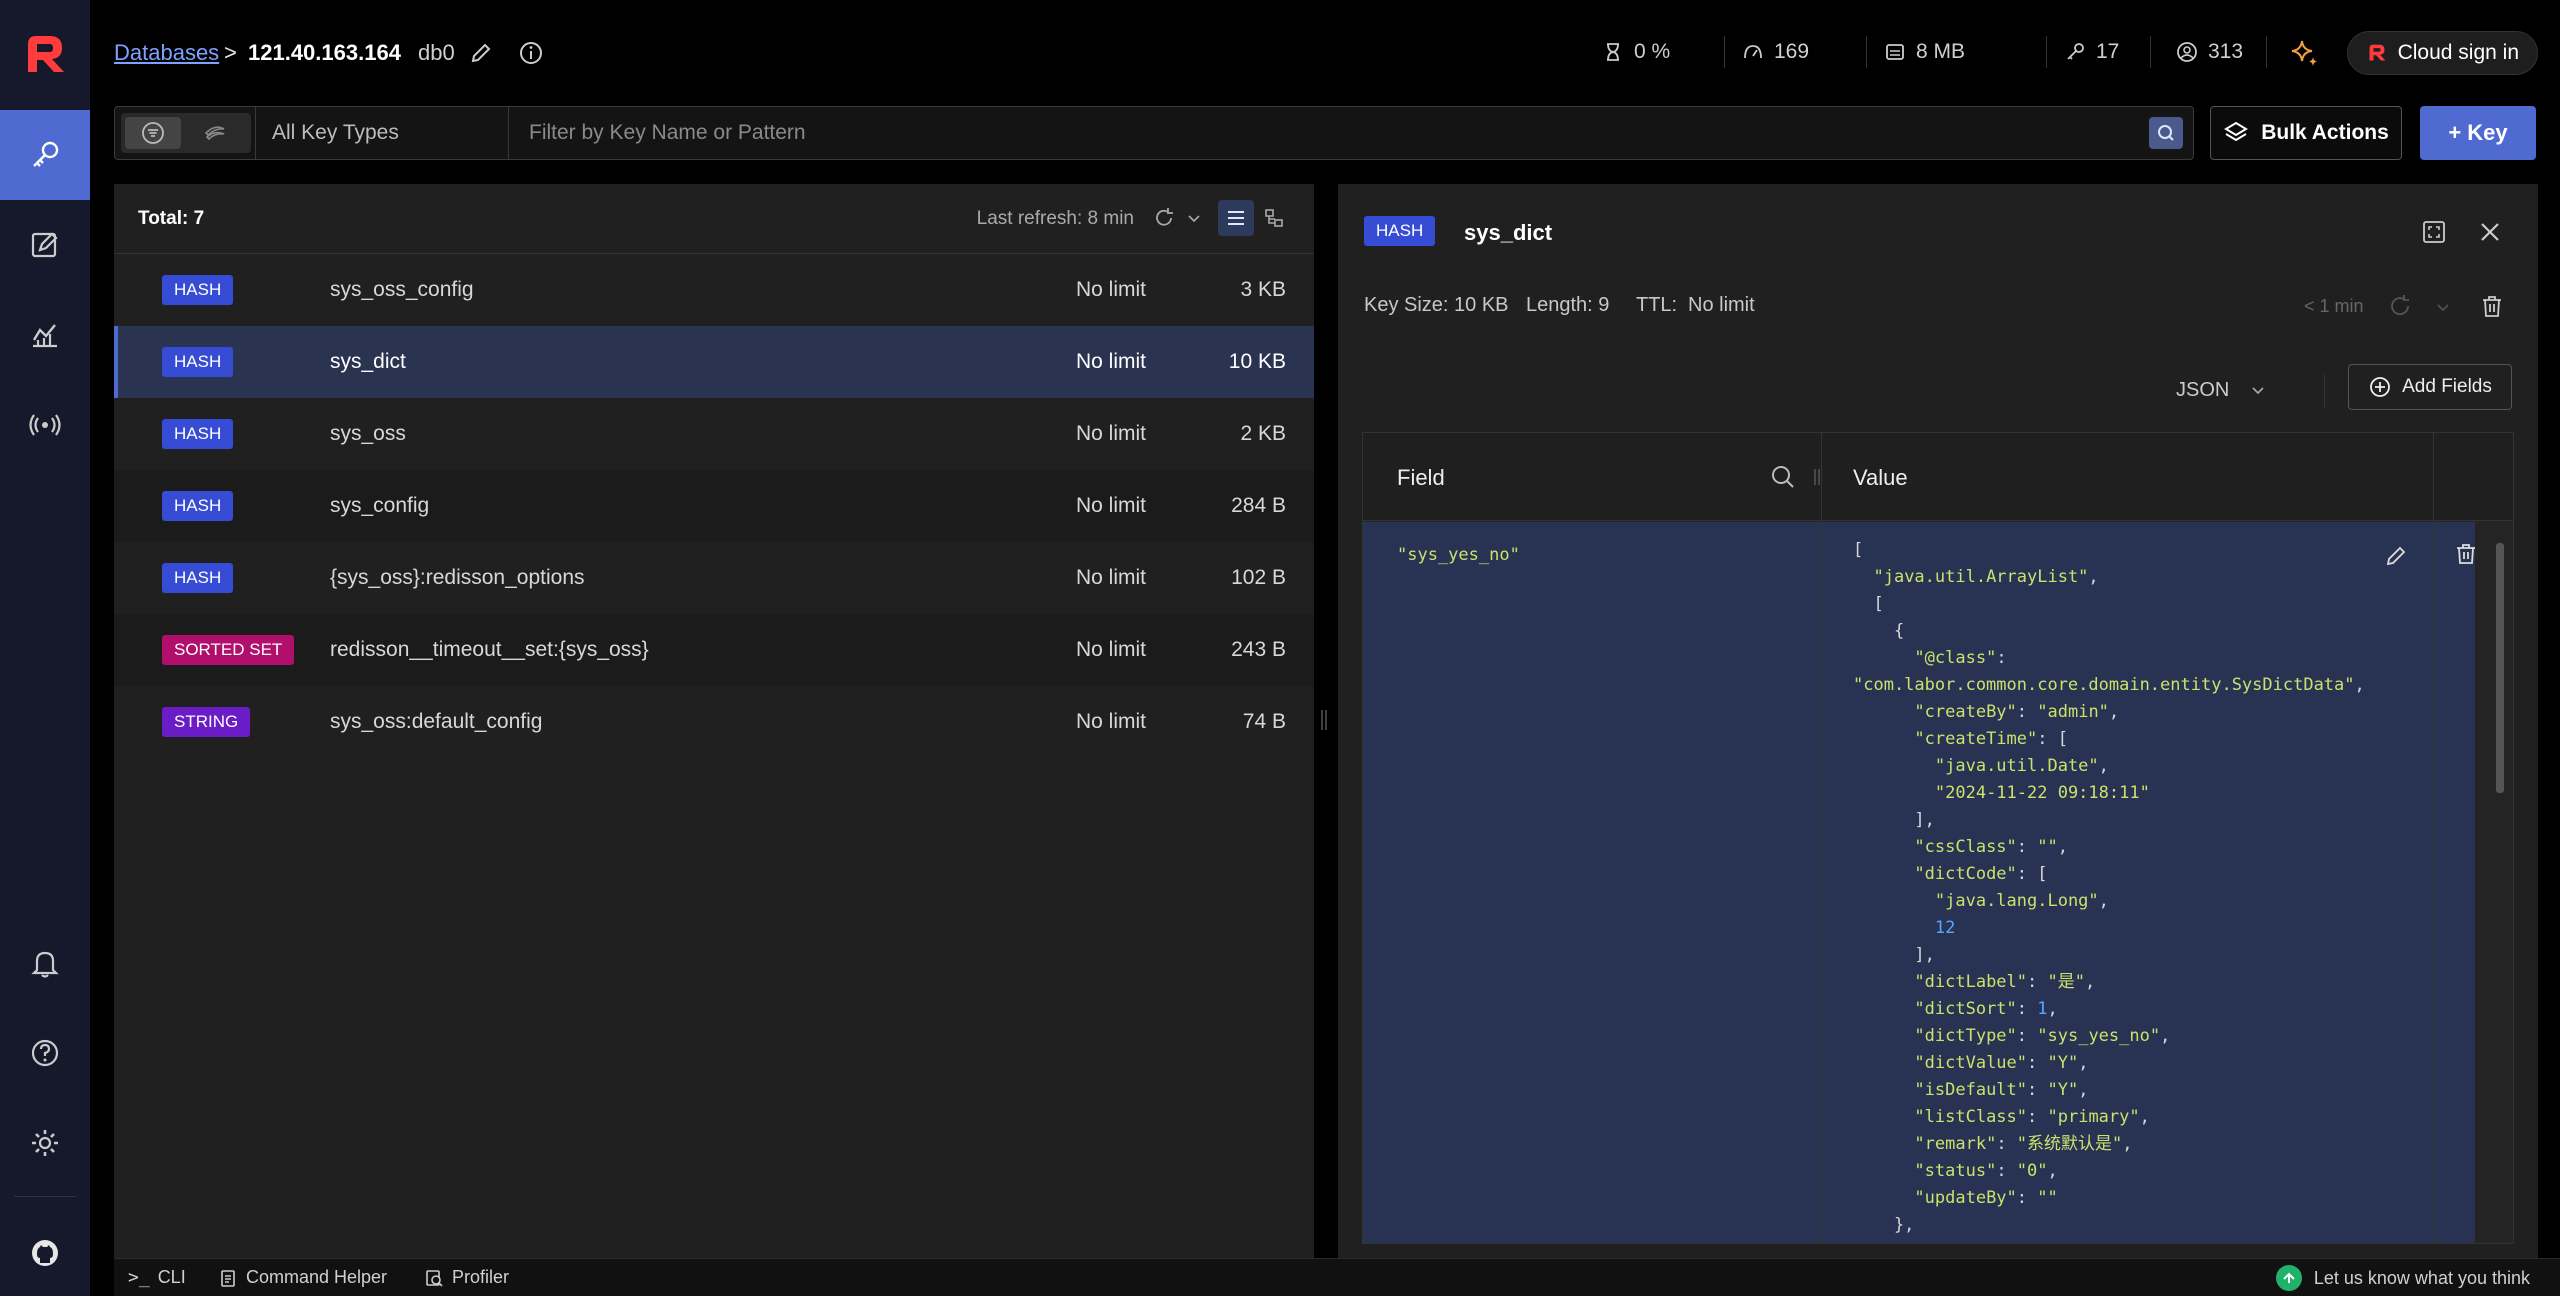 This screenshot has width=2560, height=1296. Describe the element at coordinates (1636, 52) in the screenshot. I see `cpu-stat: 0 %` at that location.